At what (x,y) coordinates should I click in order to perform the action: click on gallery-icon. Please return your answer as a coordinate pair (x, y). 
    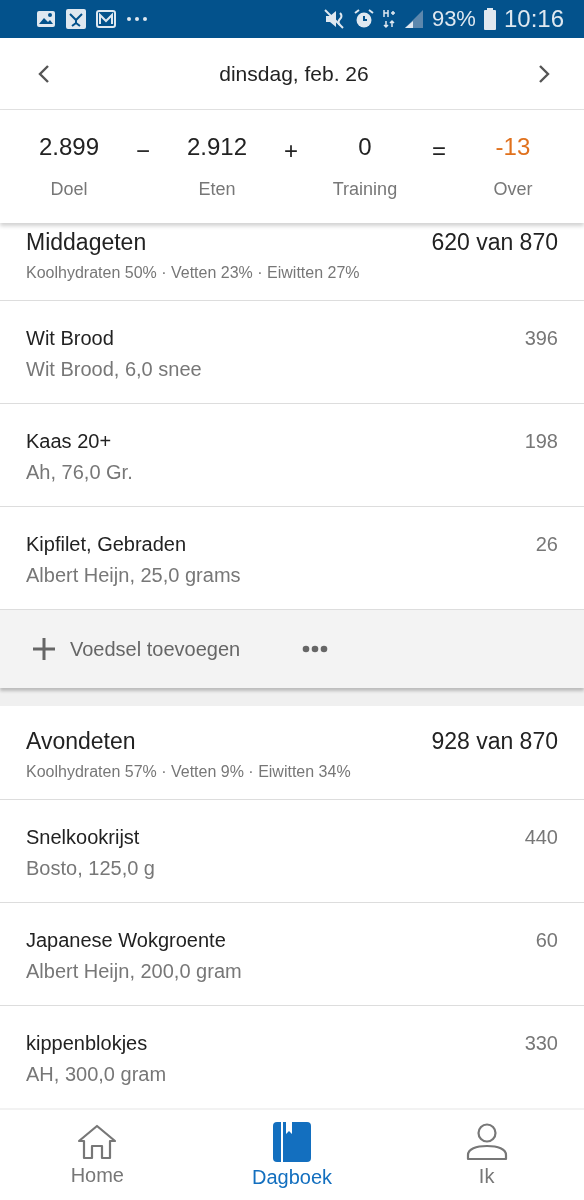
    Looking at the image, I should click on (46, 19).